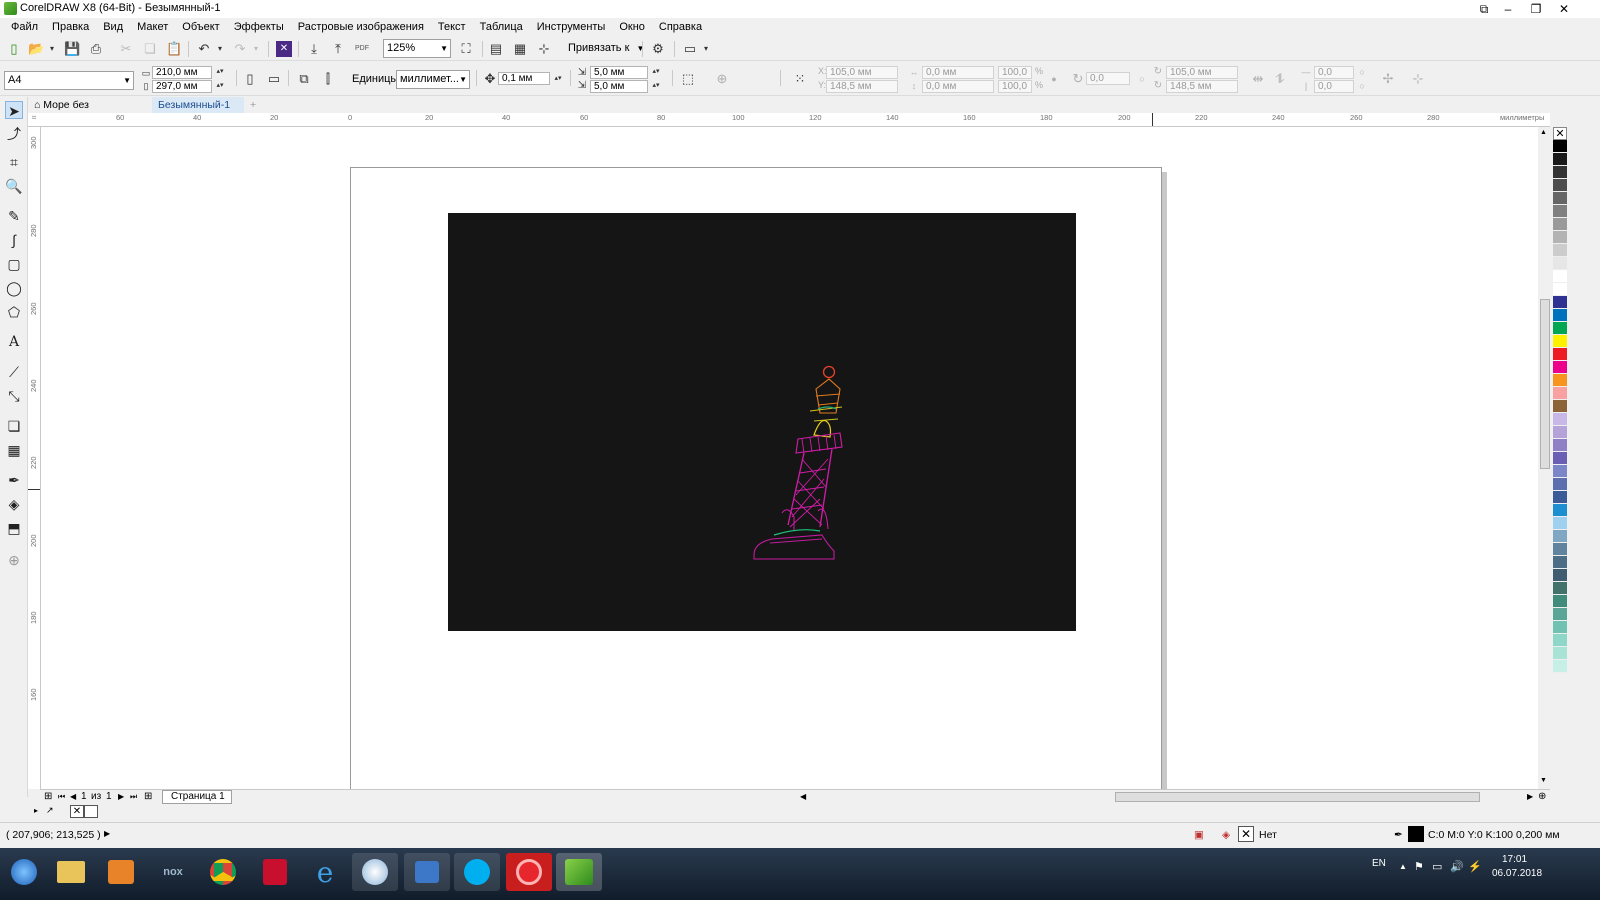  I want to click on new-document-icon: ▯, so click(14, 49).